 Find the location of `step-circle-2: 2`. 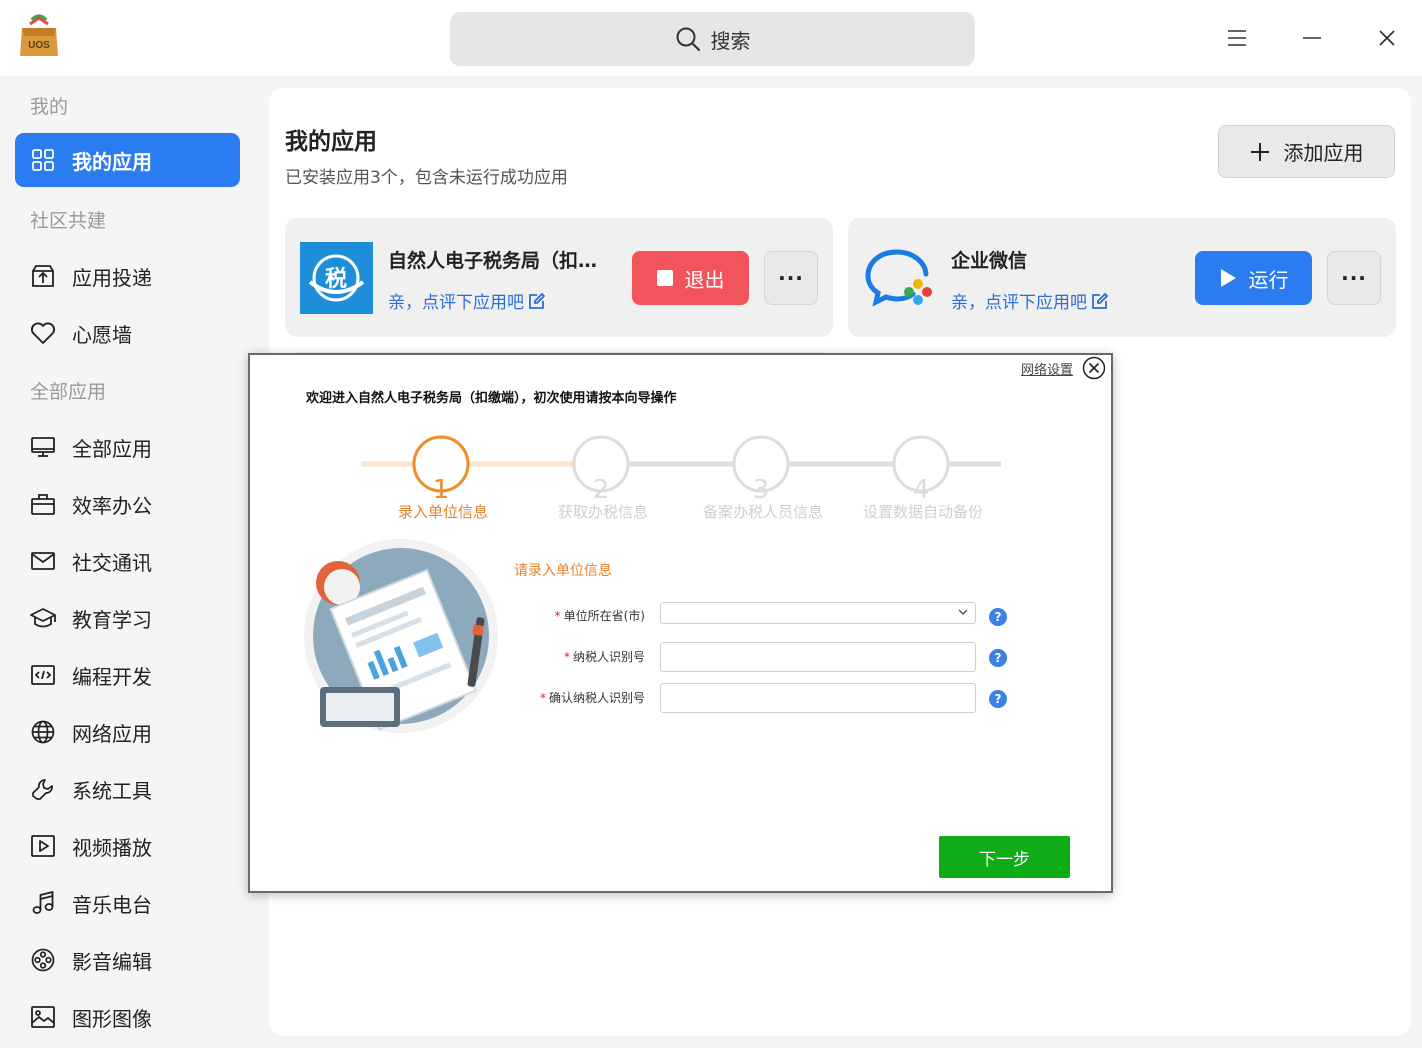

step-circle-2: 2 is located at coordinates (601, 470).